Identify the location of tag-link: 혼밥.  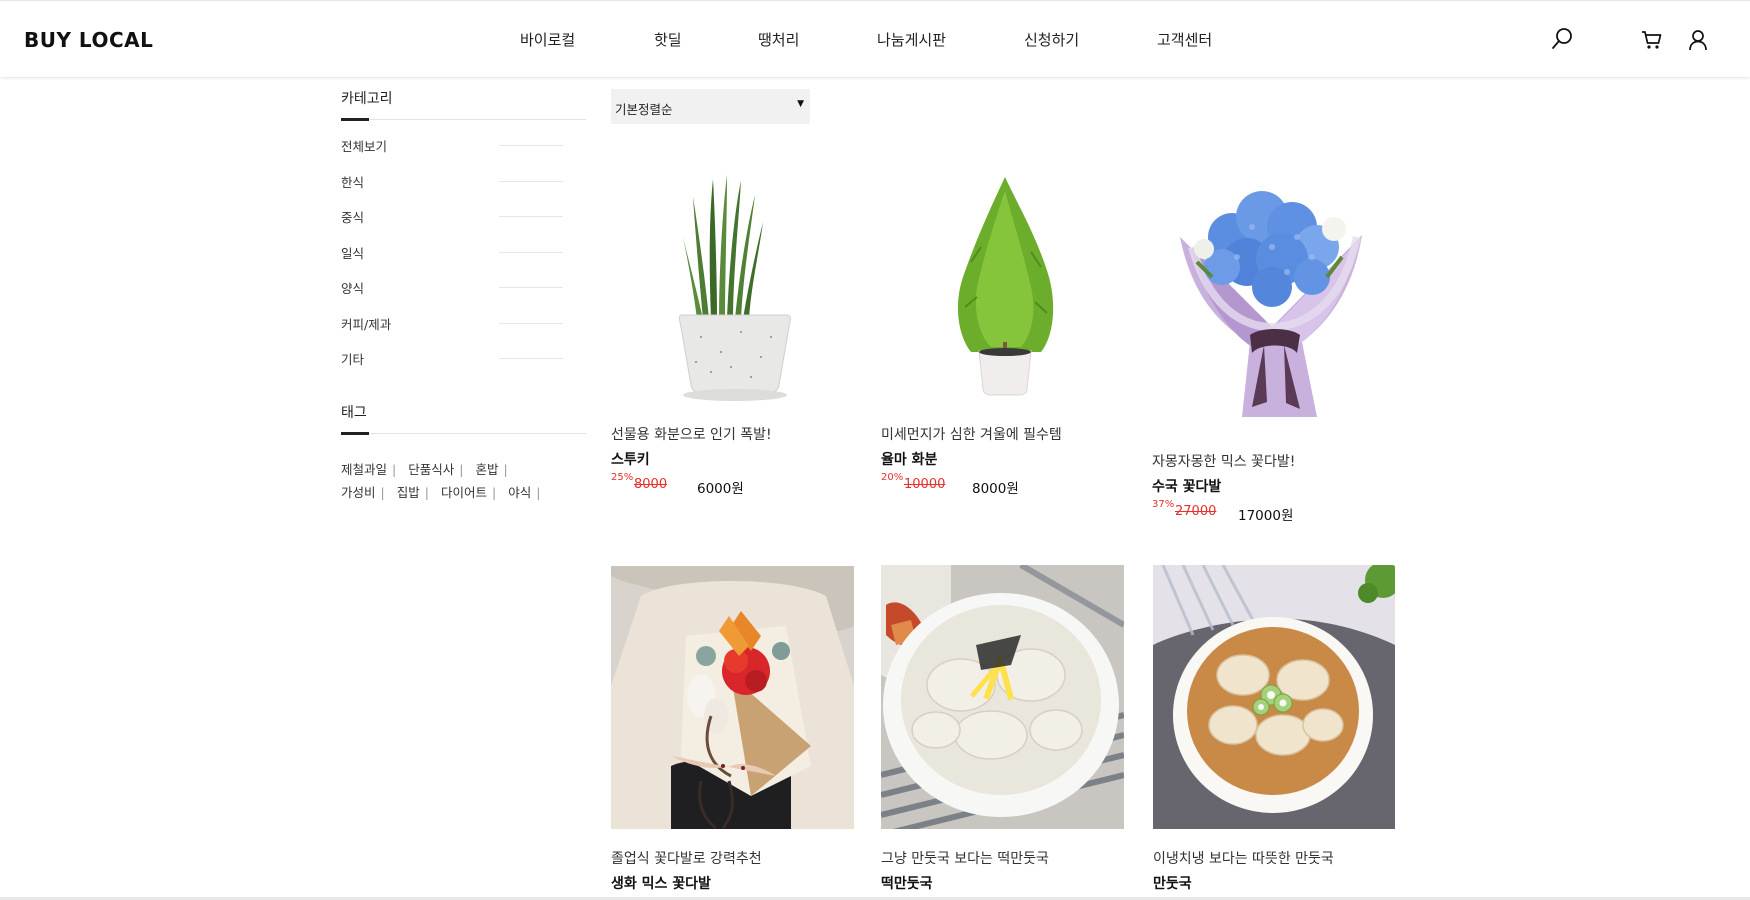
(486, 469).